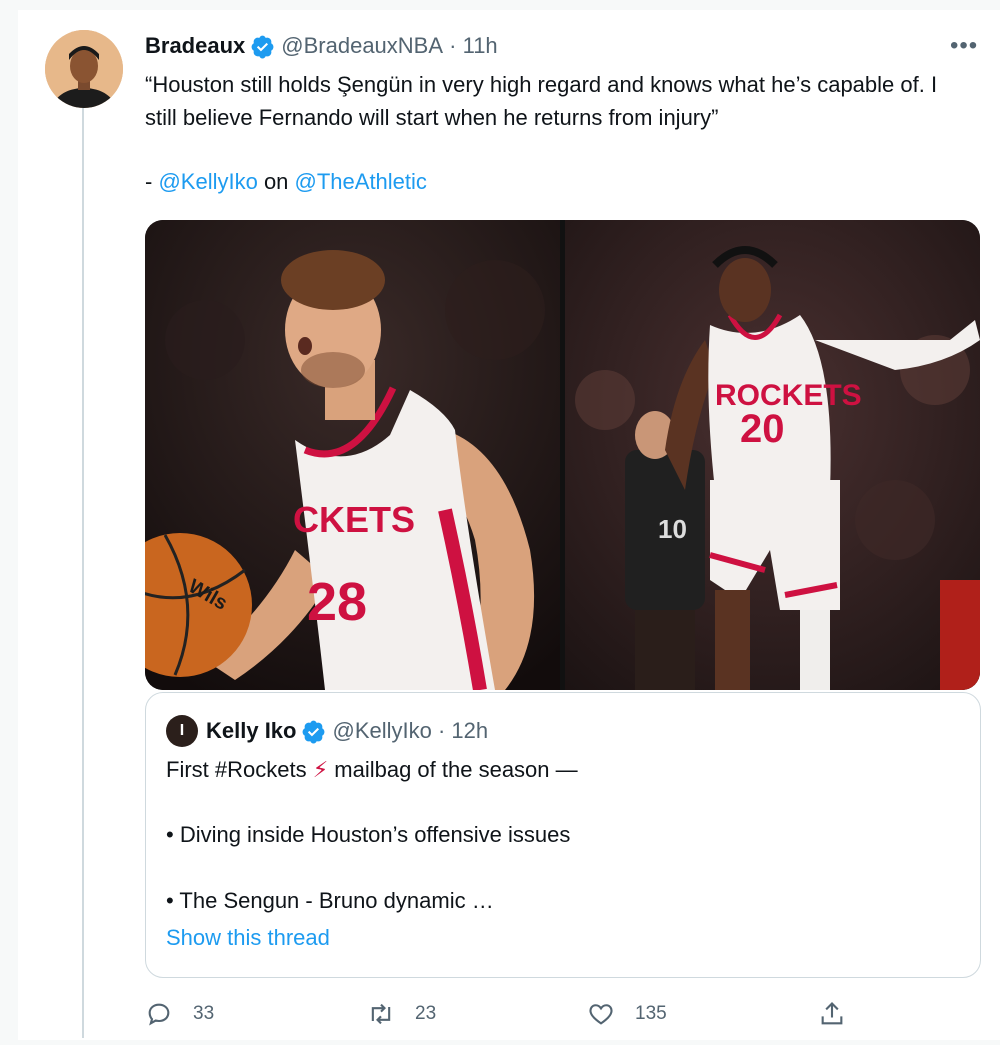 This screenshot has width=1000, height=1045. I want to click on tweet-attribution: - @KellyIko on @TheAthletic, so click(286, 181).